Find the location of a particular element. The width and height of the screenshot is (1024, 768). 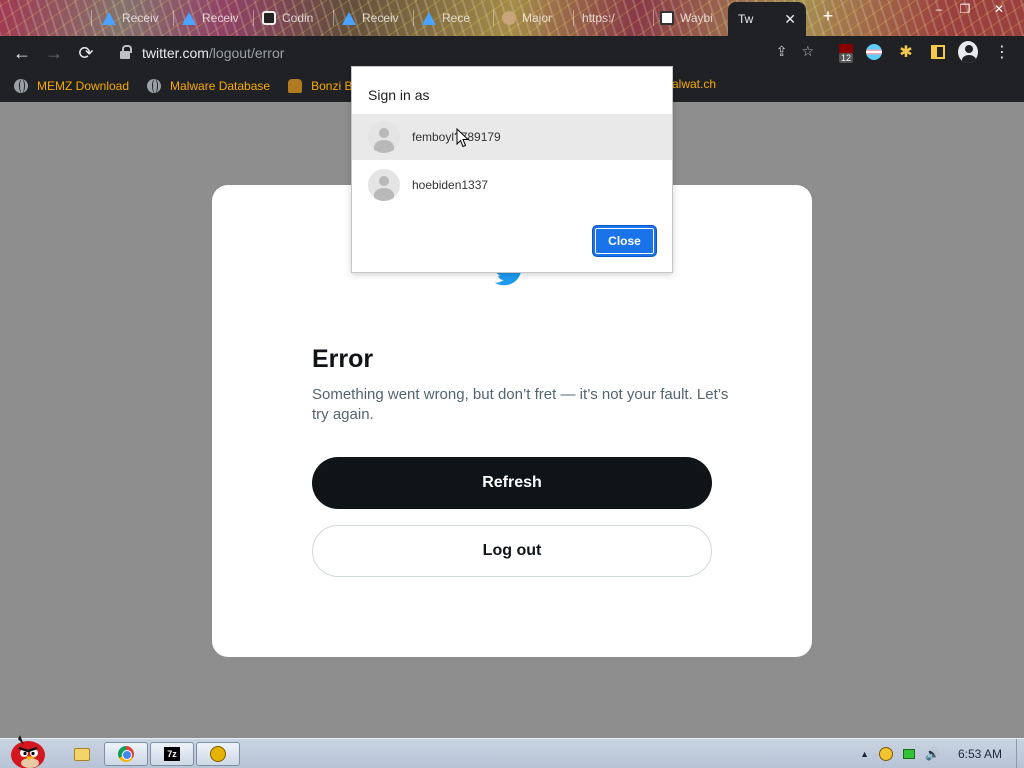

restore-button: ❐ is located at coordinates (965, 9).